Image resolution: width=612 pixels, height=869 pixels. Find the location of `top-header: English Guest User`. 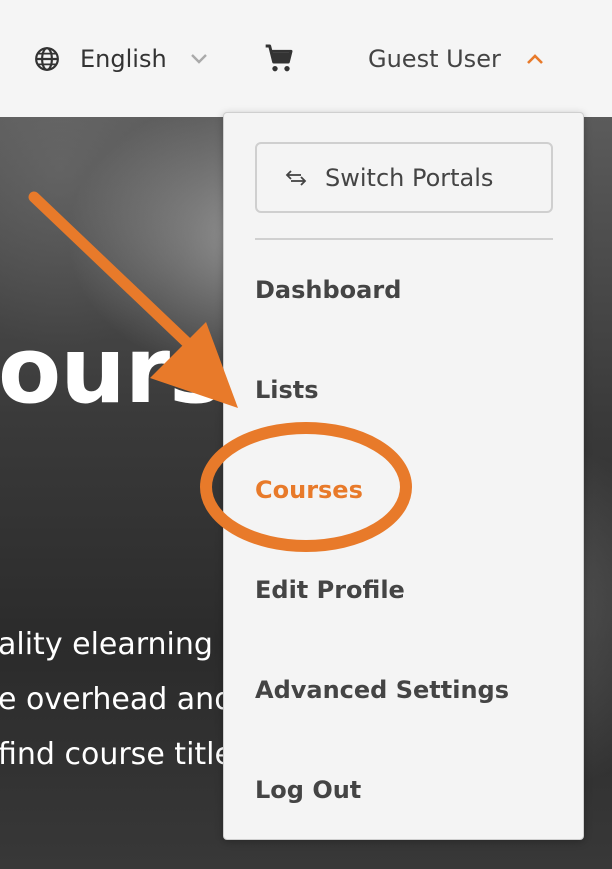

top-header: English Guest User is located at coordinates (306, 58).